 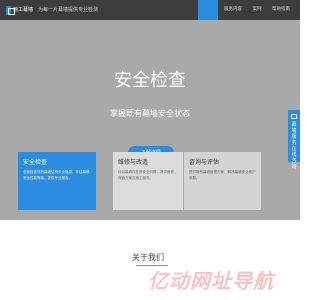 What do you see at coordinates (35, 162) in the screenshot?
I see `feature-card-title: 安全检查` at bounding box center [35, 162].